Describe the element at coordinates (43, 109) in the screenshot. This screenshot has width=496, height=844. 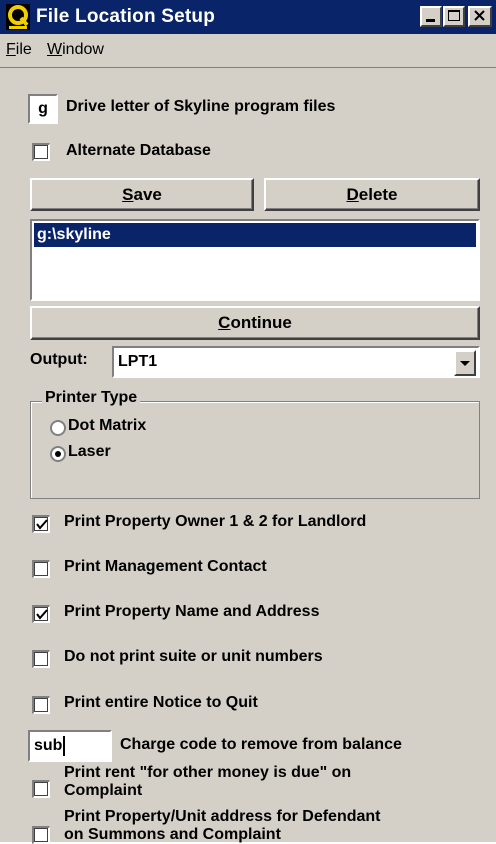
I see `drive-letter-input: g` at that location.